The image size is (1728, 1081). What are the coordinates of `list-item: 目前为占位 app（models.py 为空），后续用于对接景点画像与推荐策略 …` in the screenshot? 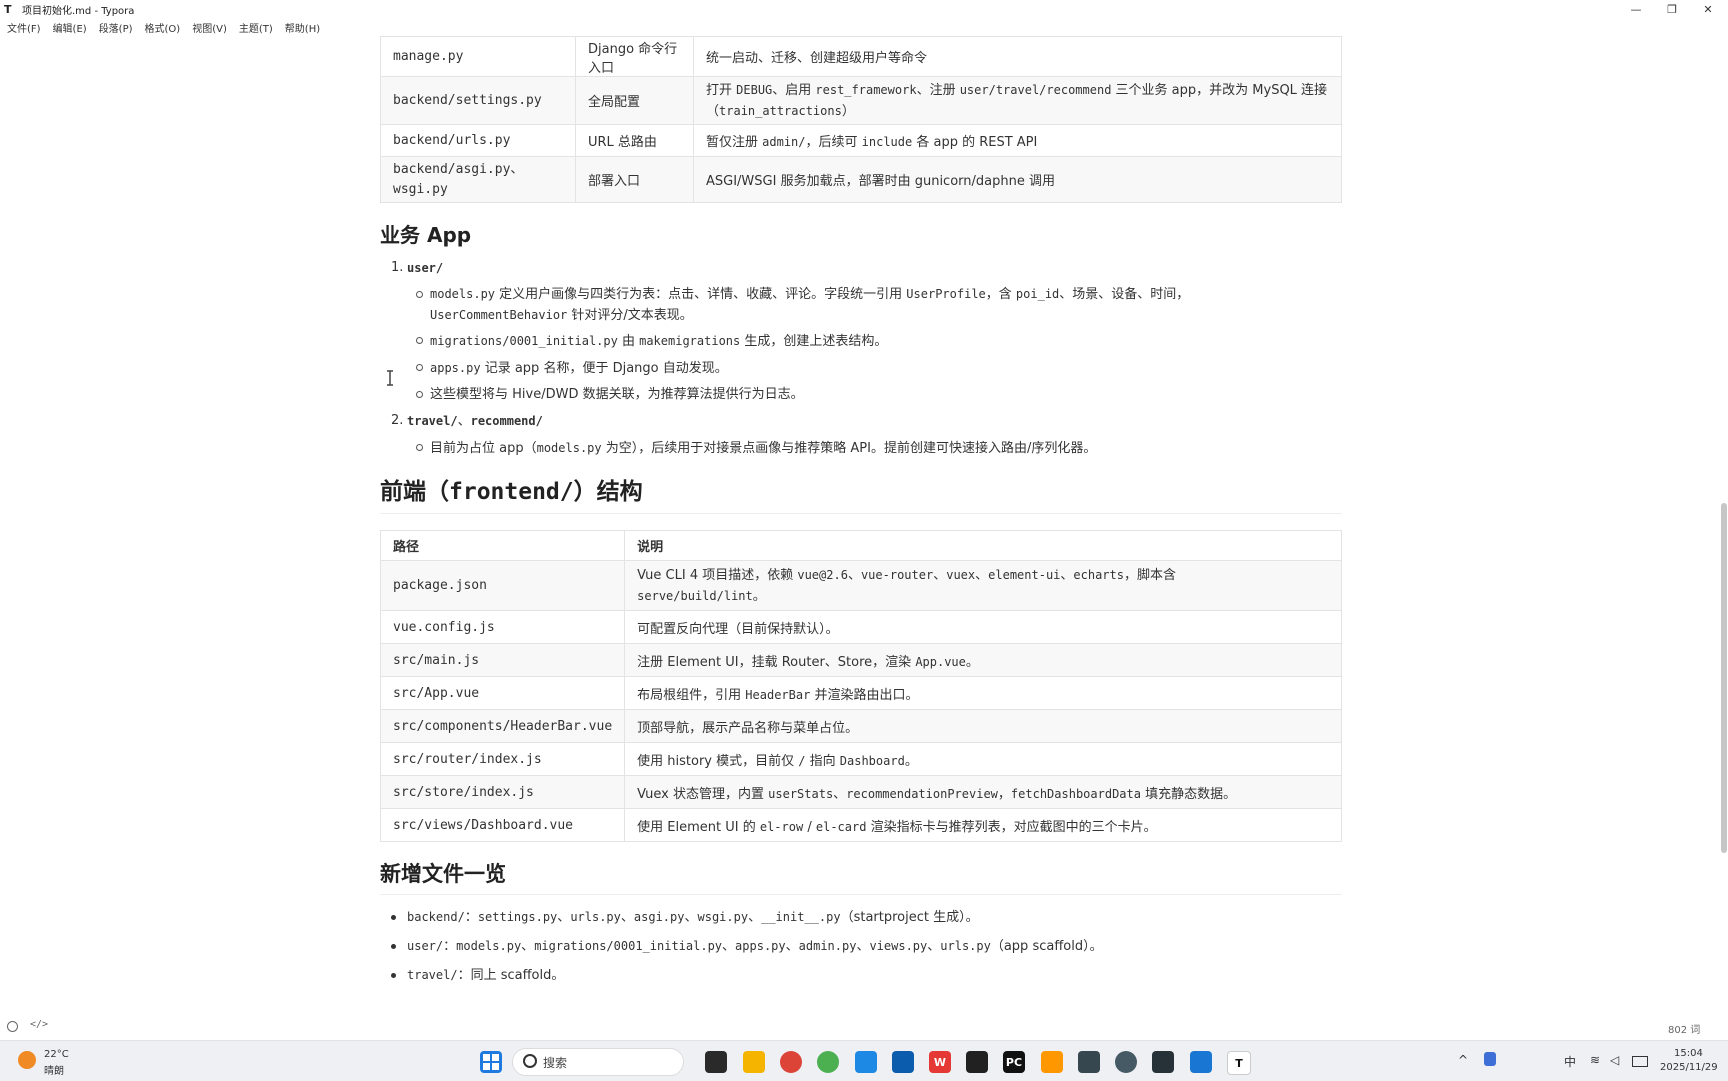 It's located at (879, 448).